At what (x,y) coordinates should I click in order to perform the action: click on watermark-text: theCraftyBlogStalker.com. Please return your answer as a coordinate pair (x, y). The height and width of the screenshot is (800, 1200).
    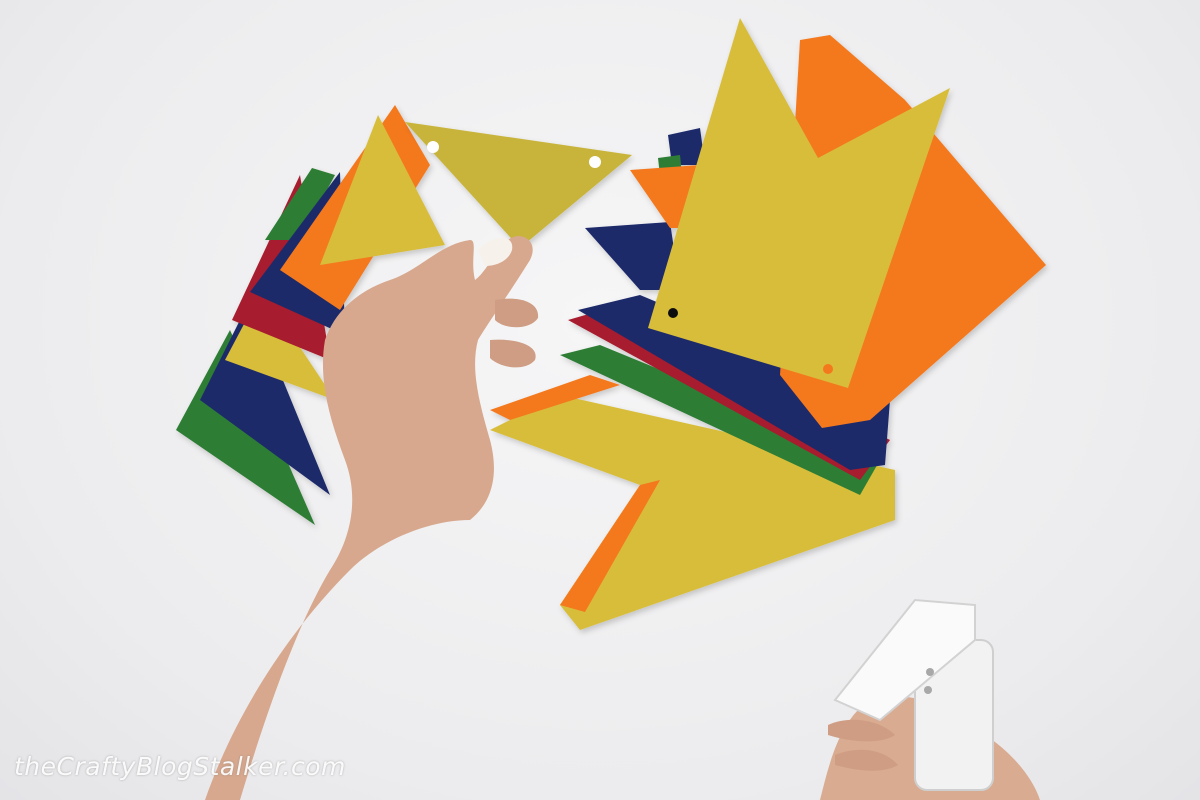
    Looking at the image, I should click on (180, 766).